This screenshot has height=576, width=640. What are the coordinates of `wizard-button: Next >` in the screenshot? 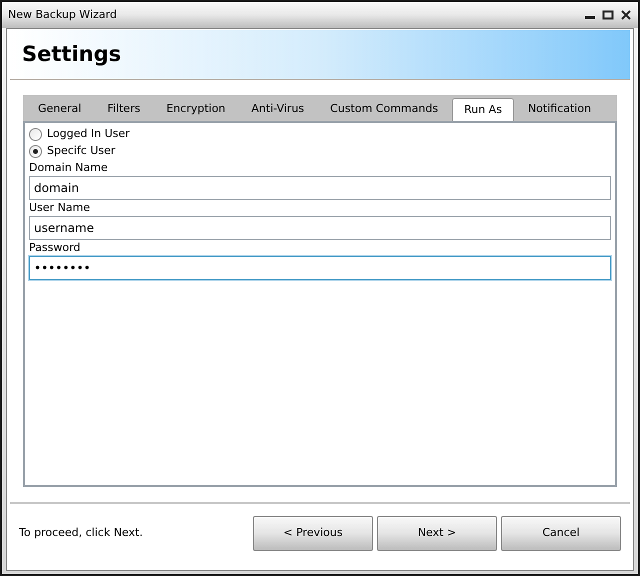 It's located at (437, 533).